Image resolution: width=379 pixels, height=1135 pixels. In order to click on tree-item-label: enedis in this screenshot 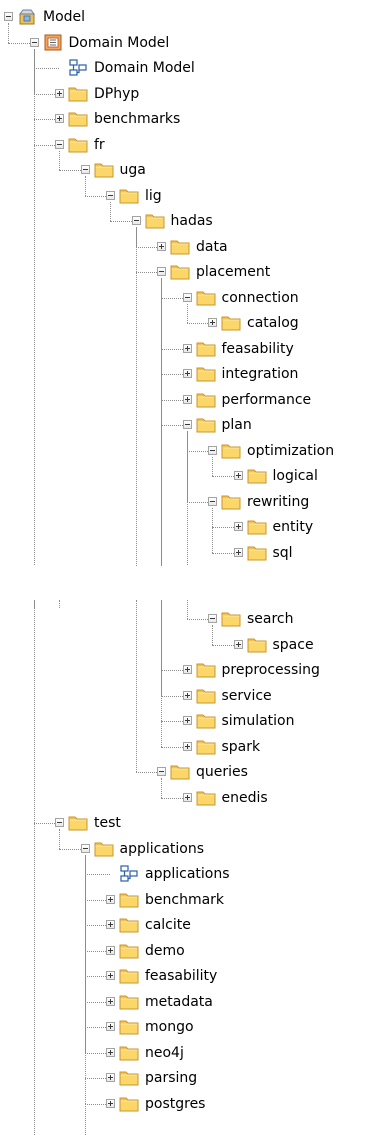, I will do `click(244, 797)`.